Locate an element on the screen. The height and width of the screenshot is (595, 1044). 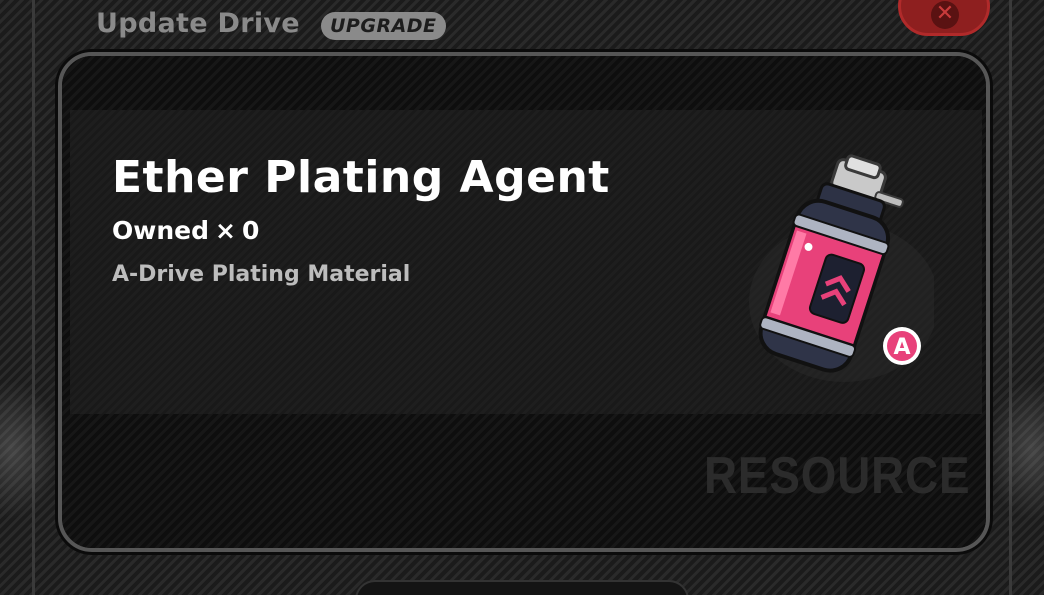
bottom-tab-decoration is located at coordinates (522, 587).